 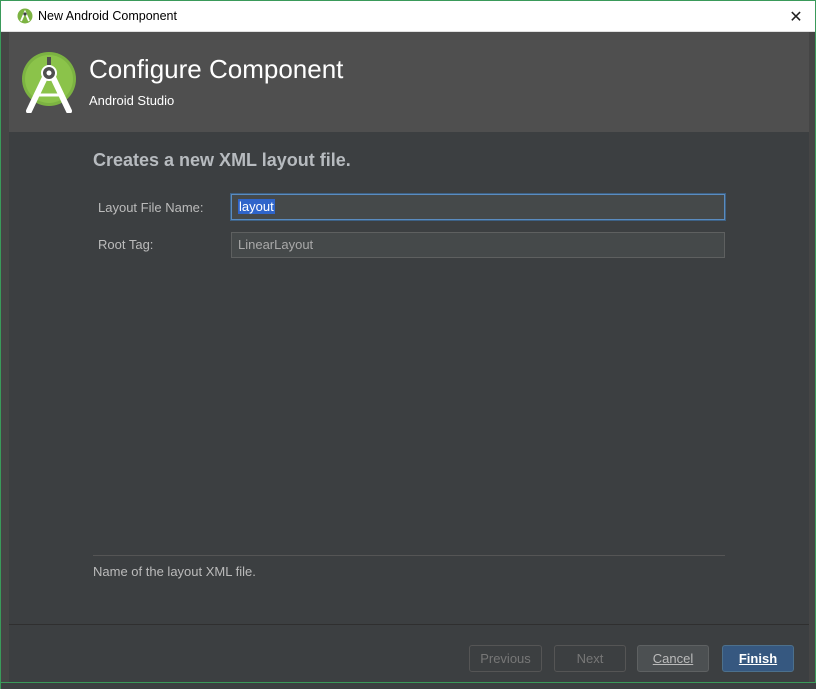 I want to click on next-button-label: Next, so click(x=590, y=658).